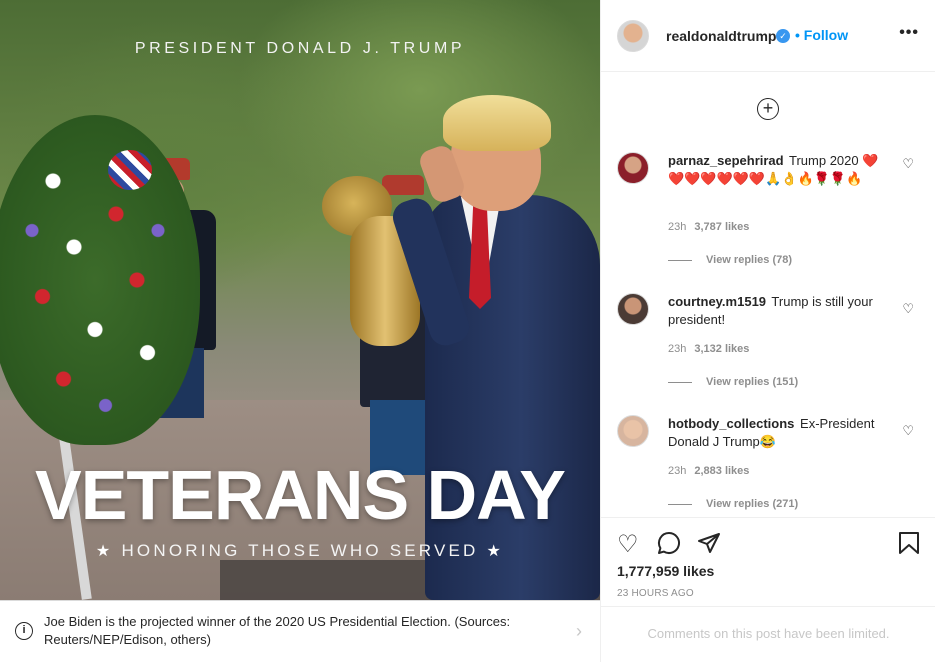 Image resolution: width=935 pixels, height=662 pixels. Describe the element at coordinates (731, 423) in the screenshot. I see `comment-username: hotbody_collections` at that location.